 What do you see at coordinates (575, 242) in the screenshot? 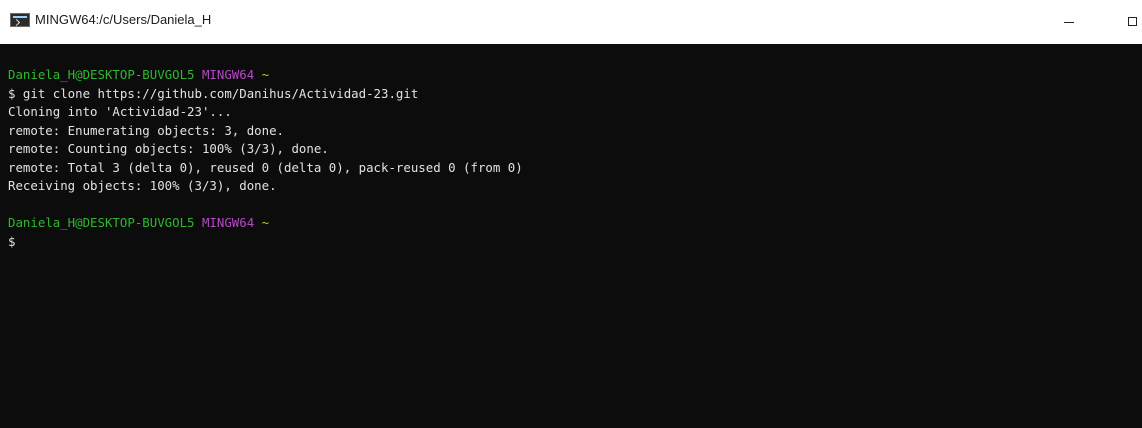
I see `input-line: $` at bounding box center [575, 242].